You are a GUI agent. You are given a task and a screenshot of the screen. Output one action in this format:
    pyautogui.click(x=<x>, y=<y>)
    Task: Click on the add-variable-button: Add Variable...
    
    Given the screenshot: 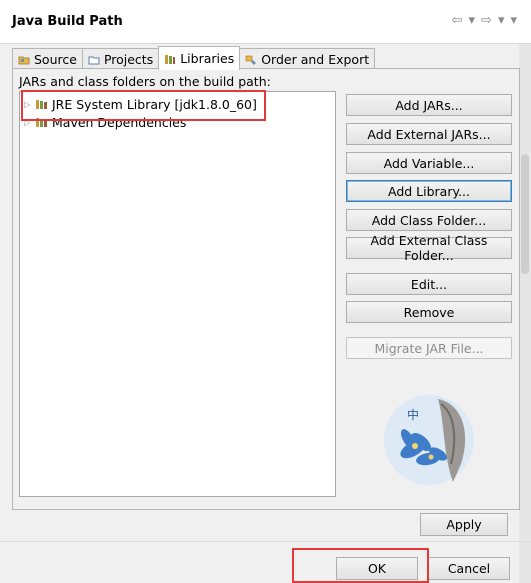 What is the action you would take?
    pyautogui.click(x=429, y=163)
    